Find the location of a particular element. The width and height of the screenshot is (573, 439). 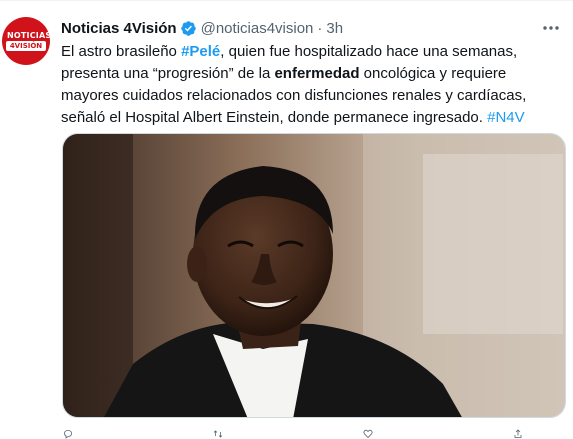

text-segment: oncológica y requiere is located at coordinates (433, 73).